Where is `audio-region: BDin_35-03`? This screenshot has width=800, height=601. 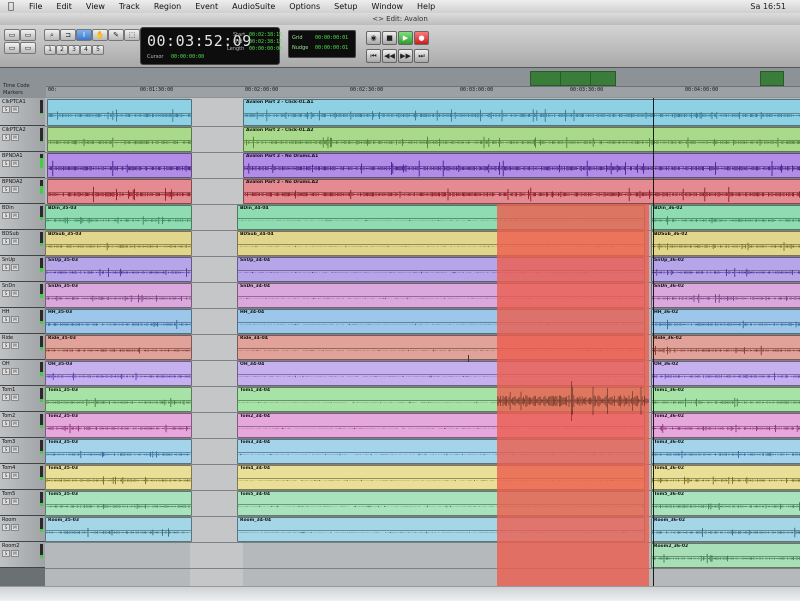
audio-region: BDin_35-03 is located at coordinates (118, 217).